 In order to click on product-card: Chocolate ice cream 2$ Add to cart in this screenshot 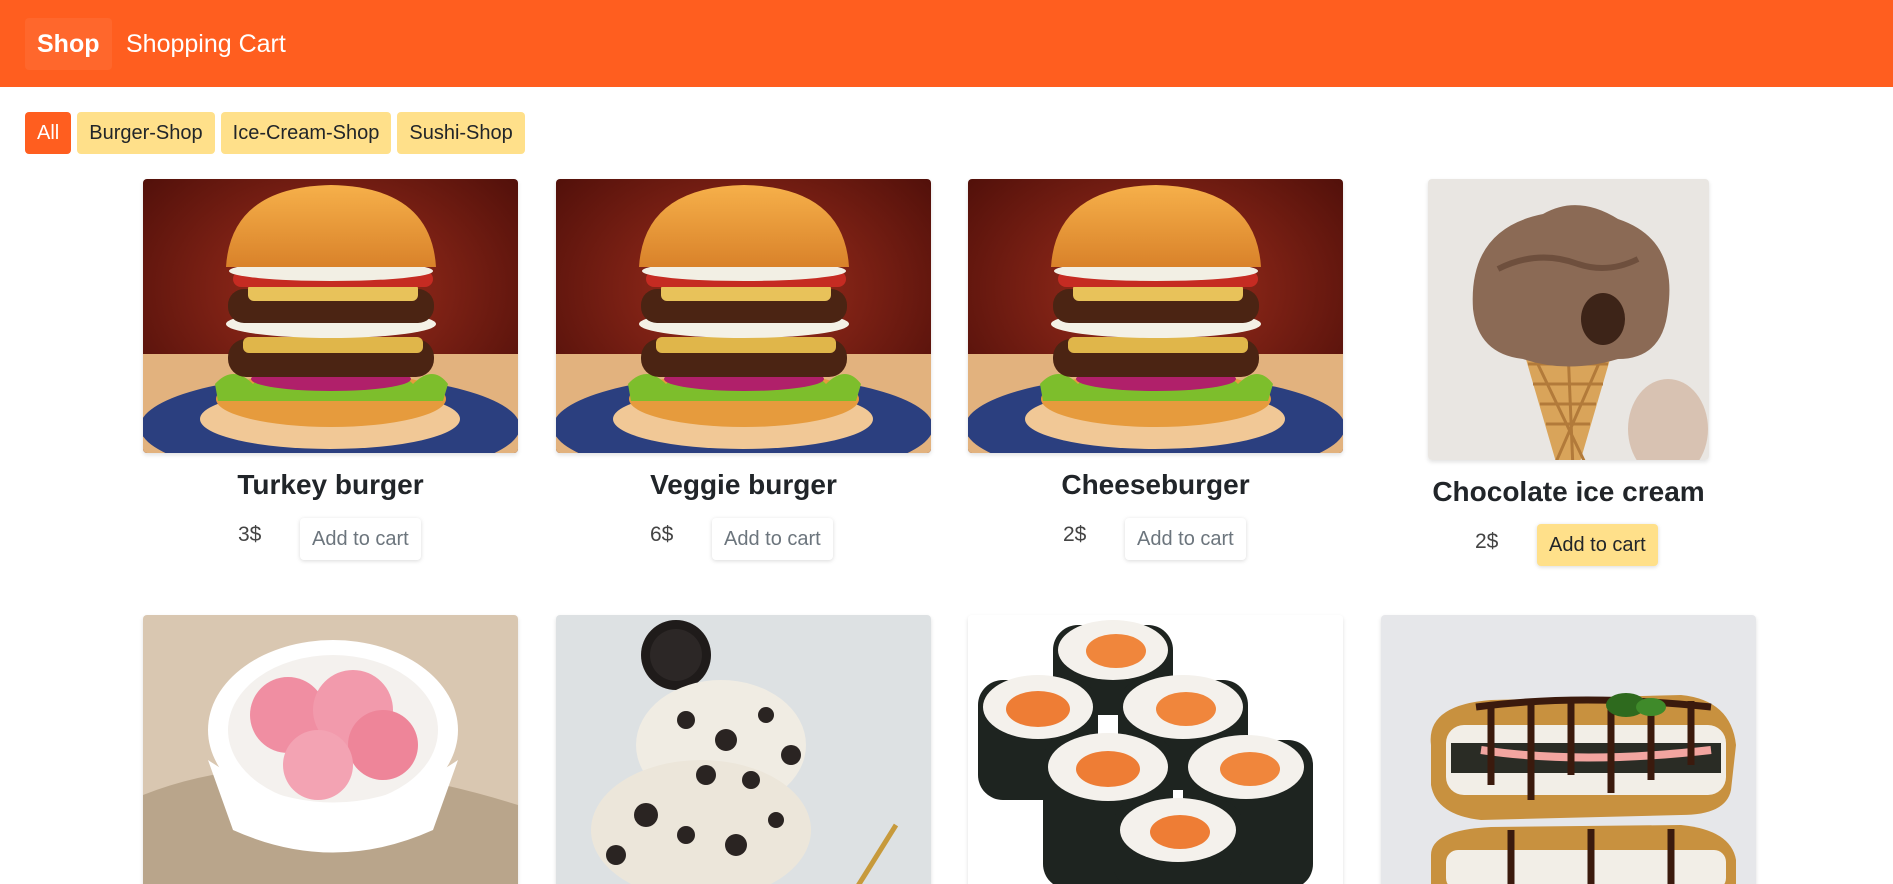, I will do `click(1568, 379)`.